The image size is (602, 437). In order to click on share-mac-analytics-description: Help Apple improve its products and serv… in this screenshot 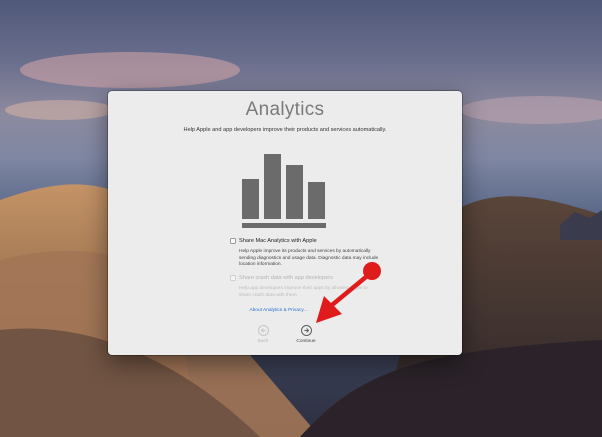, I will do `click(309, 258)`.